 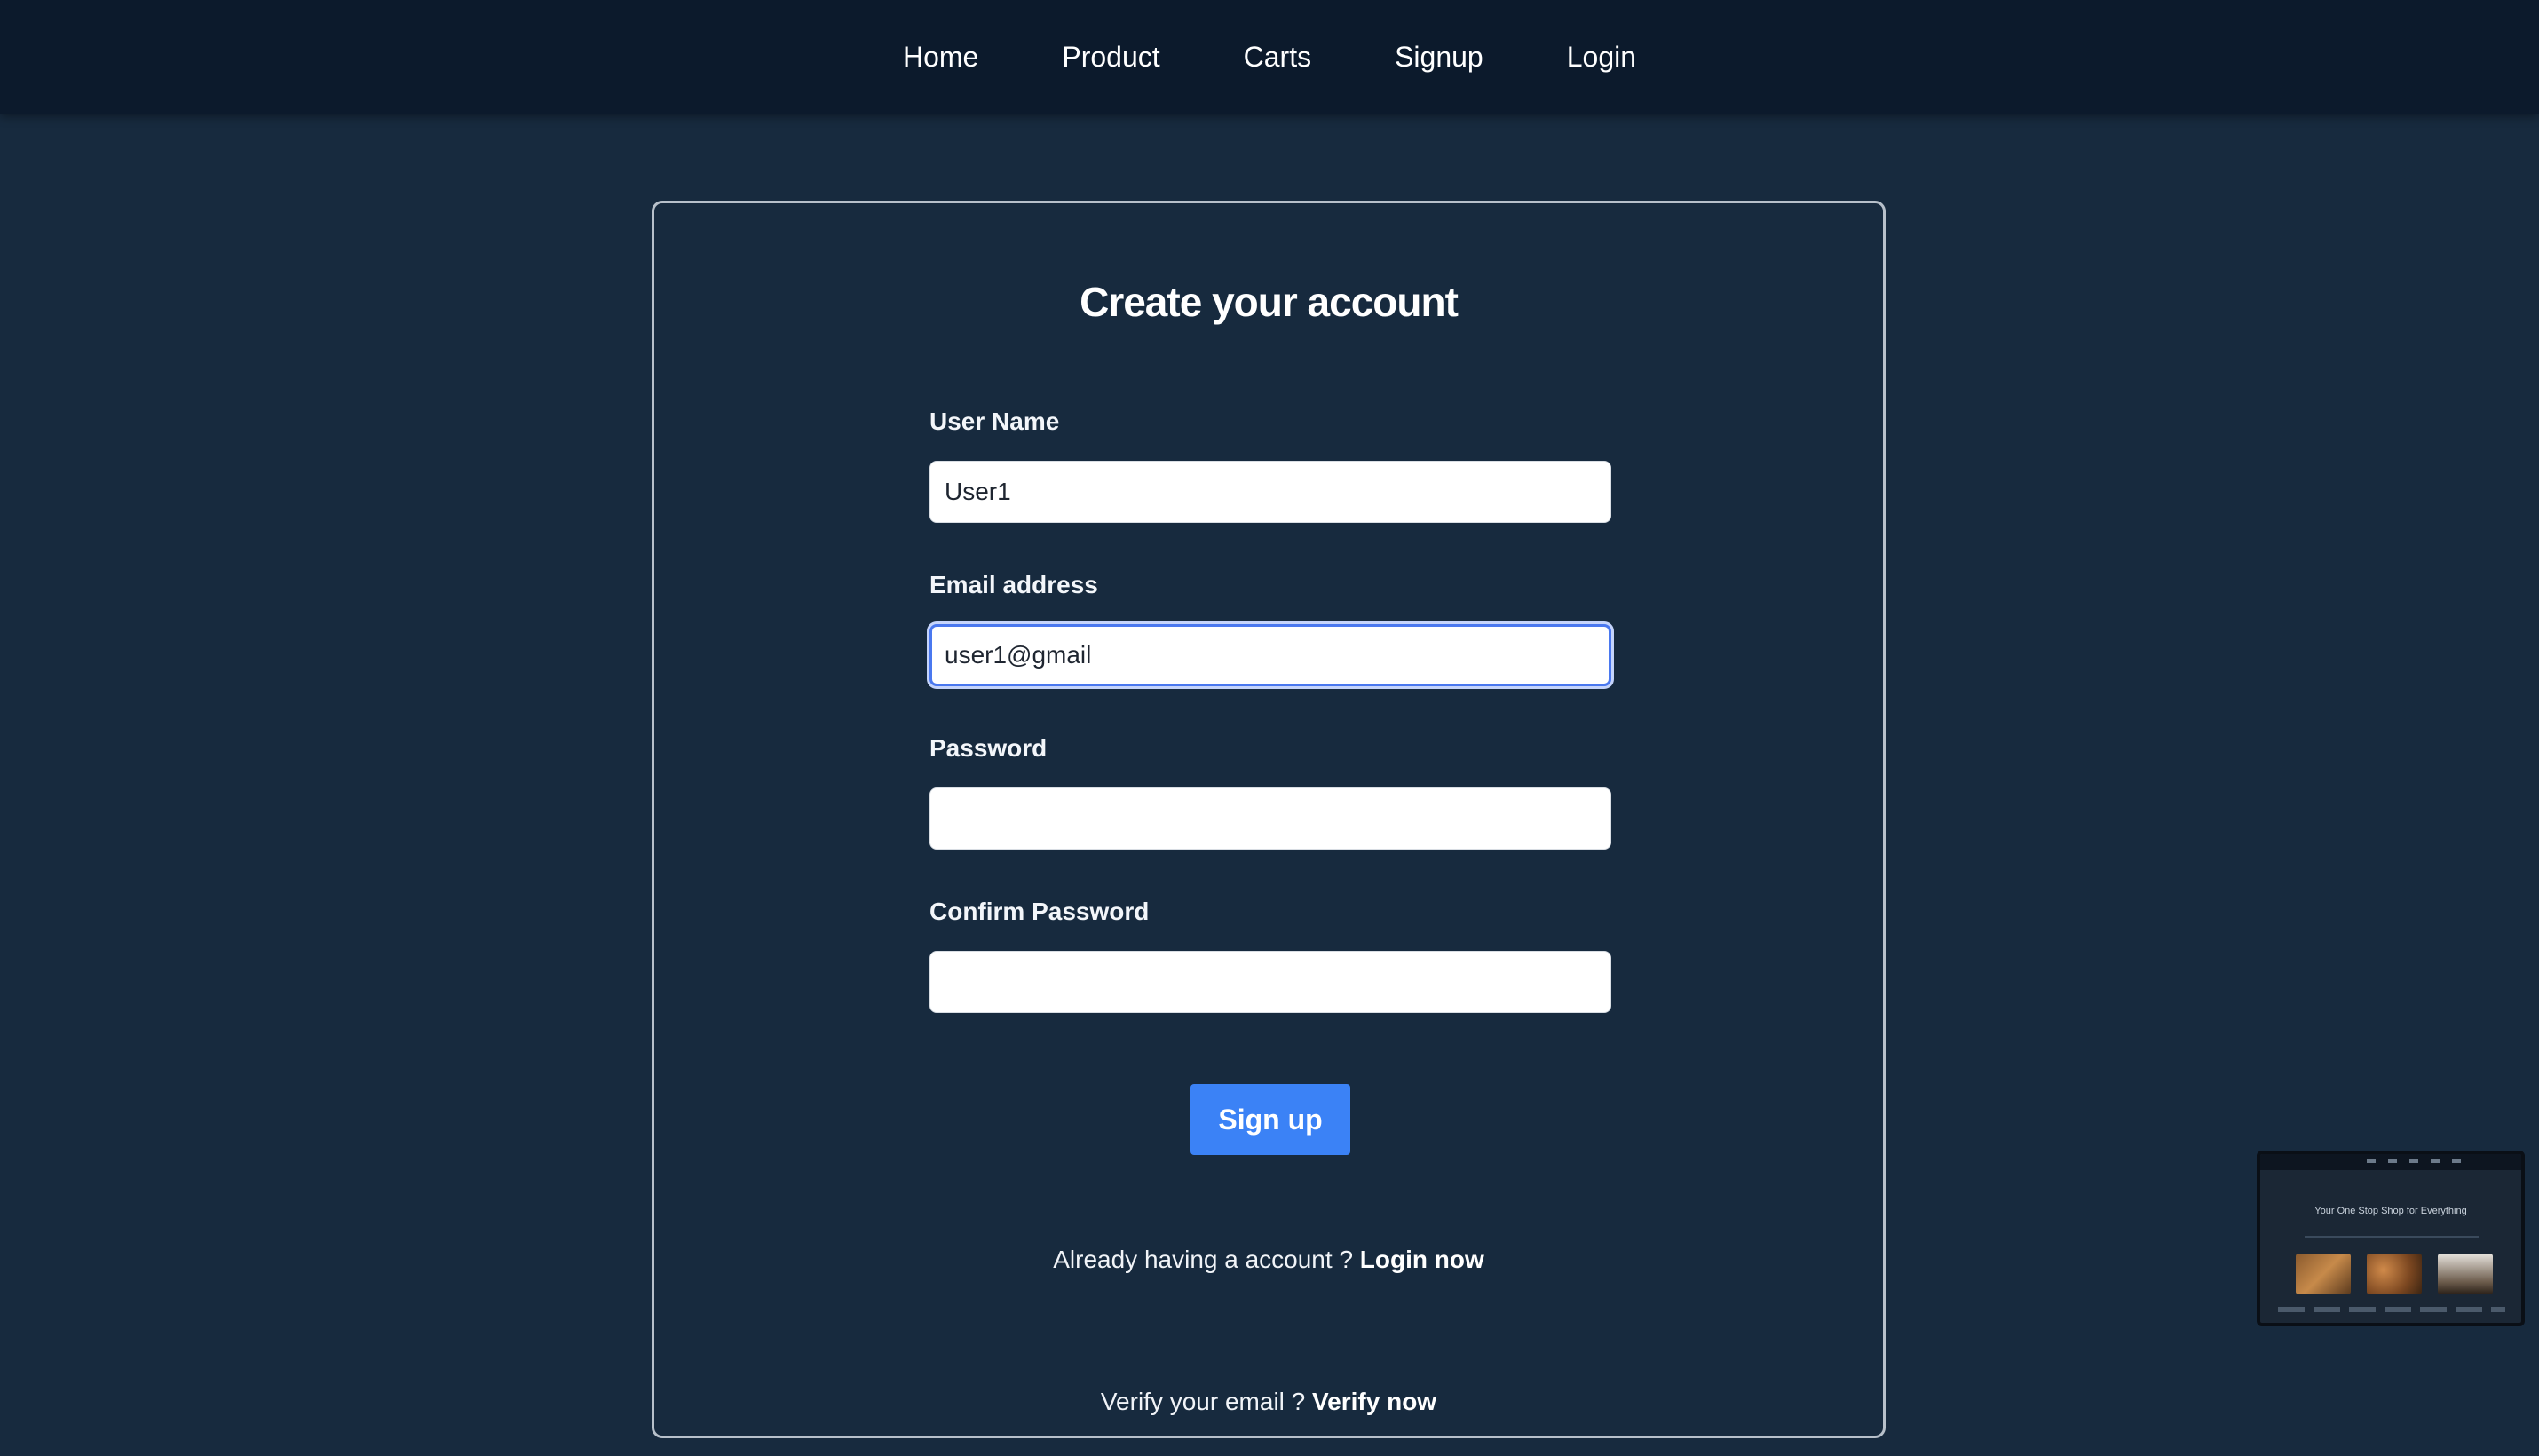 I want to click on nav-link-carts: Carts, so click(x=1277, y=57).